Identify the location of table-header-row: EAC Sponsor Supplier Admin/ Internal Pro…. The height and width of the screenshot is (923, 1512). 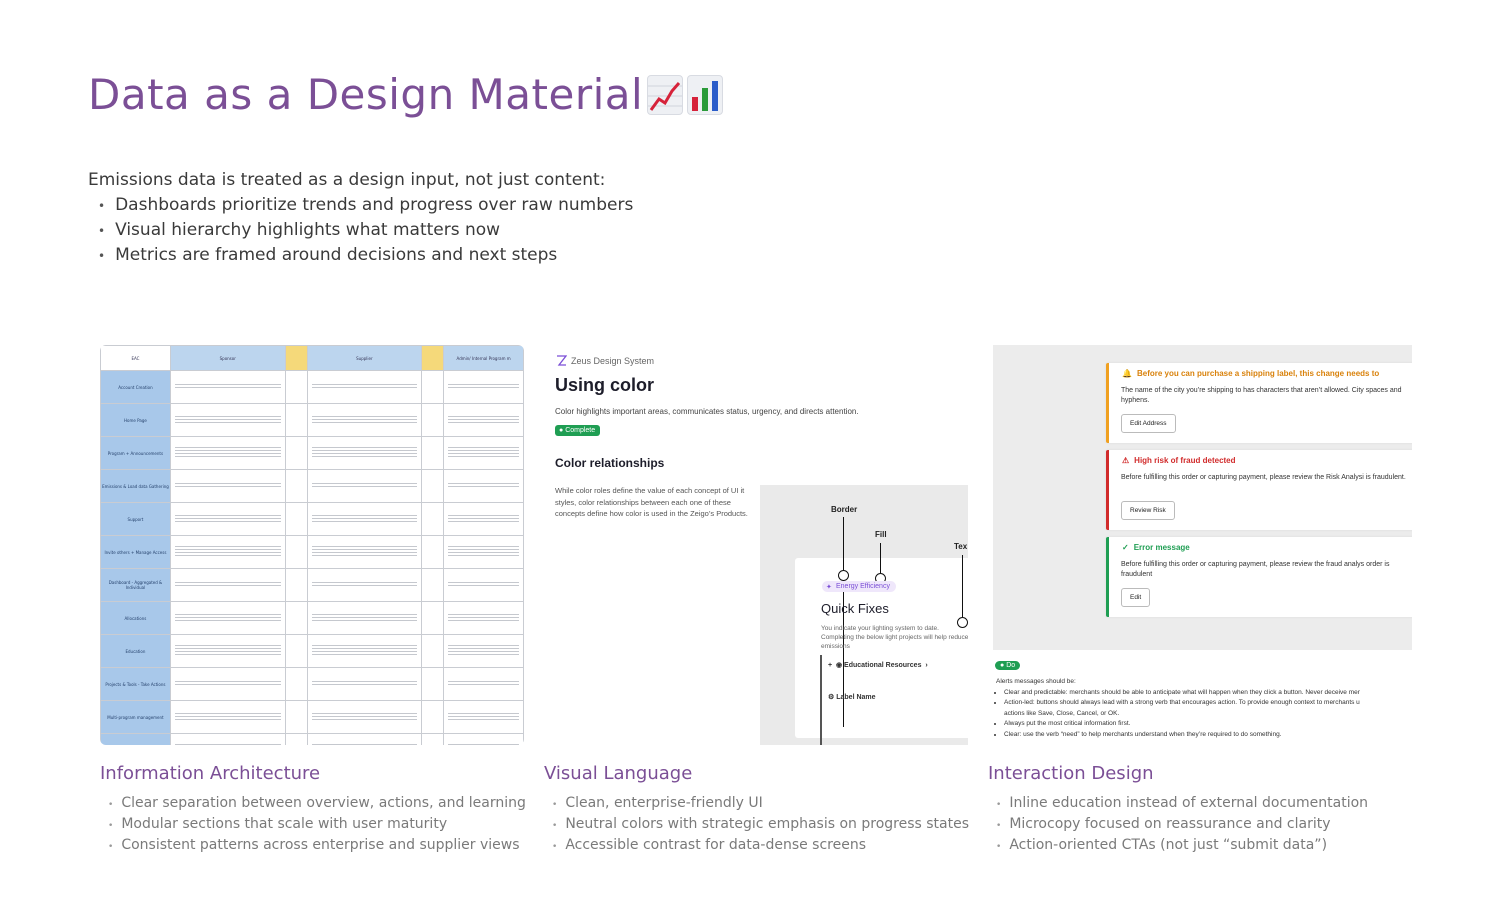
(312, 358).